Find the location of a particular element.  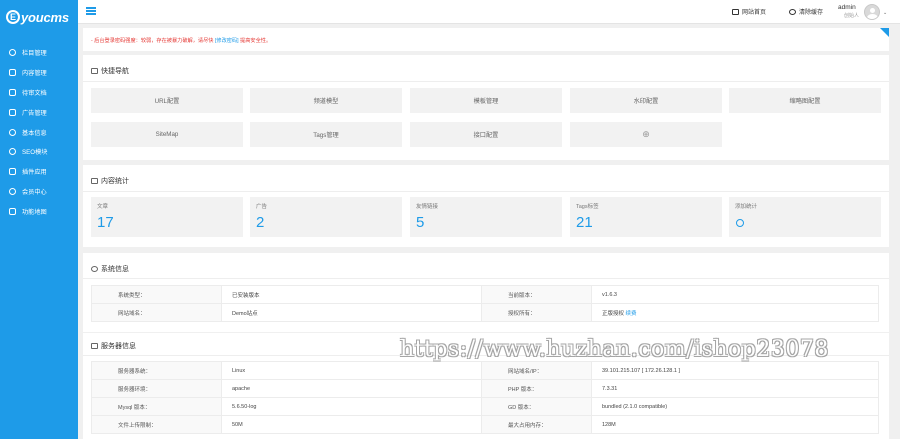

stat-tags: Tags标签 21 is located at coordinates (646, 217).